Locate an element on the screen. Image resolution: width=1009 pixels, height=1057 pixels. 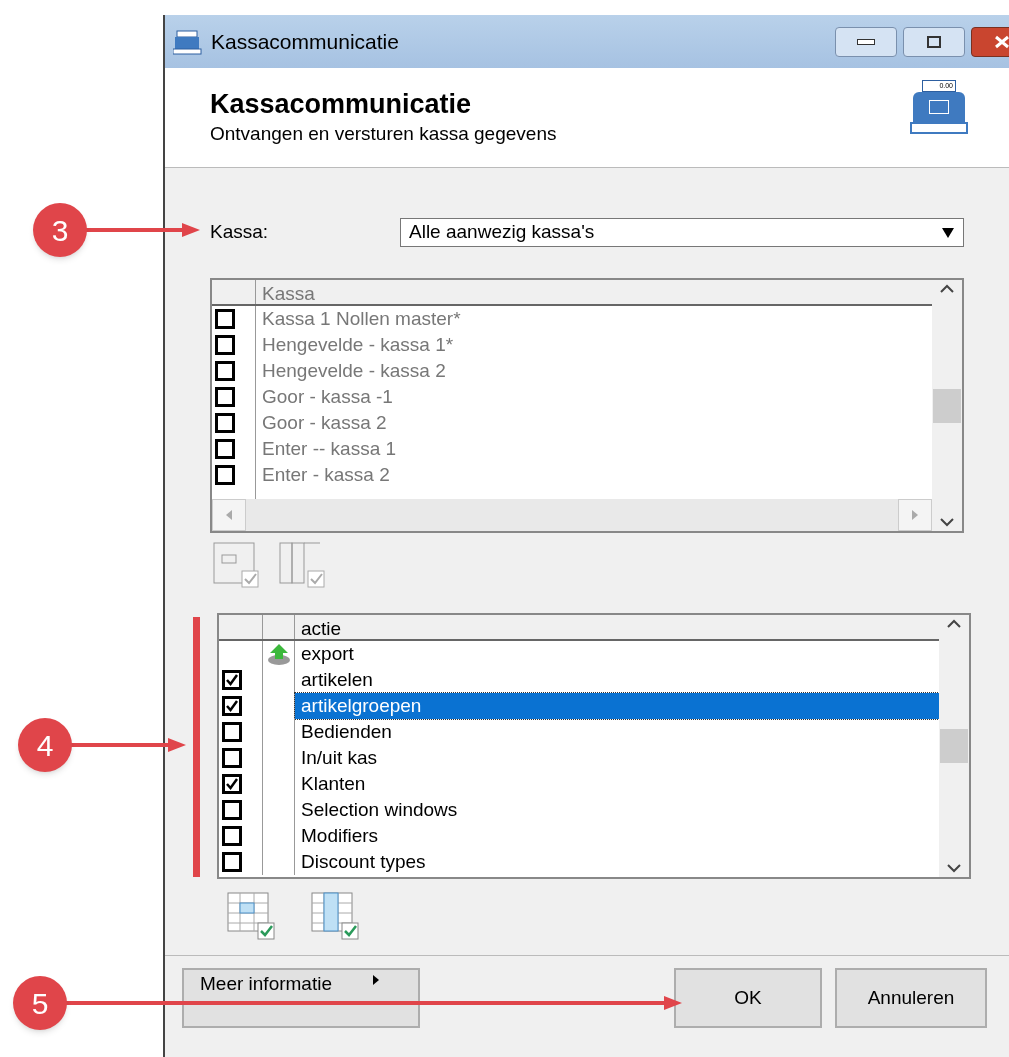
close-icon is located at coordinates (1001, 41).